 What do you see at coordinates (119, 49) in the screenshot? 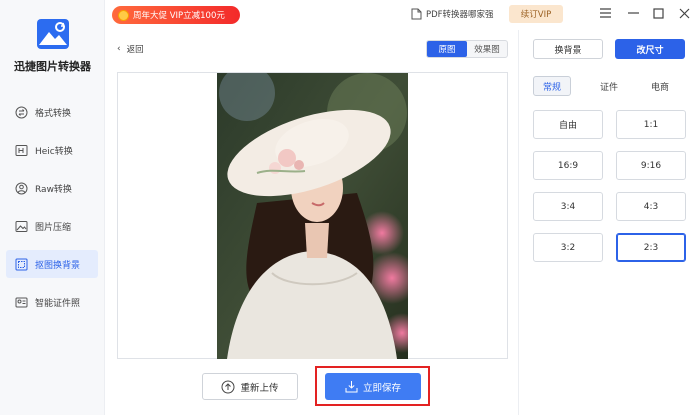
I see `chevron-left-icon: ‹` at bounding box center [119, 49].